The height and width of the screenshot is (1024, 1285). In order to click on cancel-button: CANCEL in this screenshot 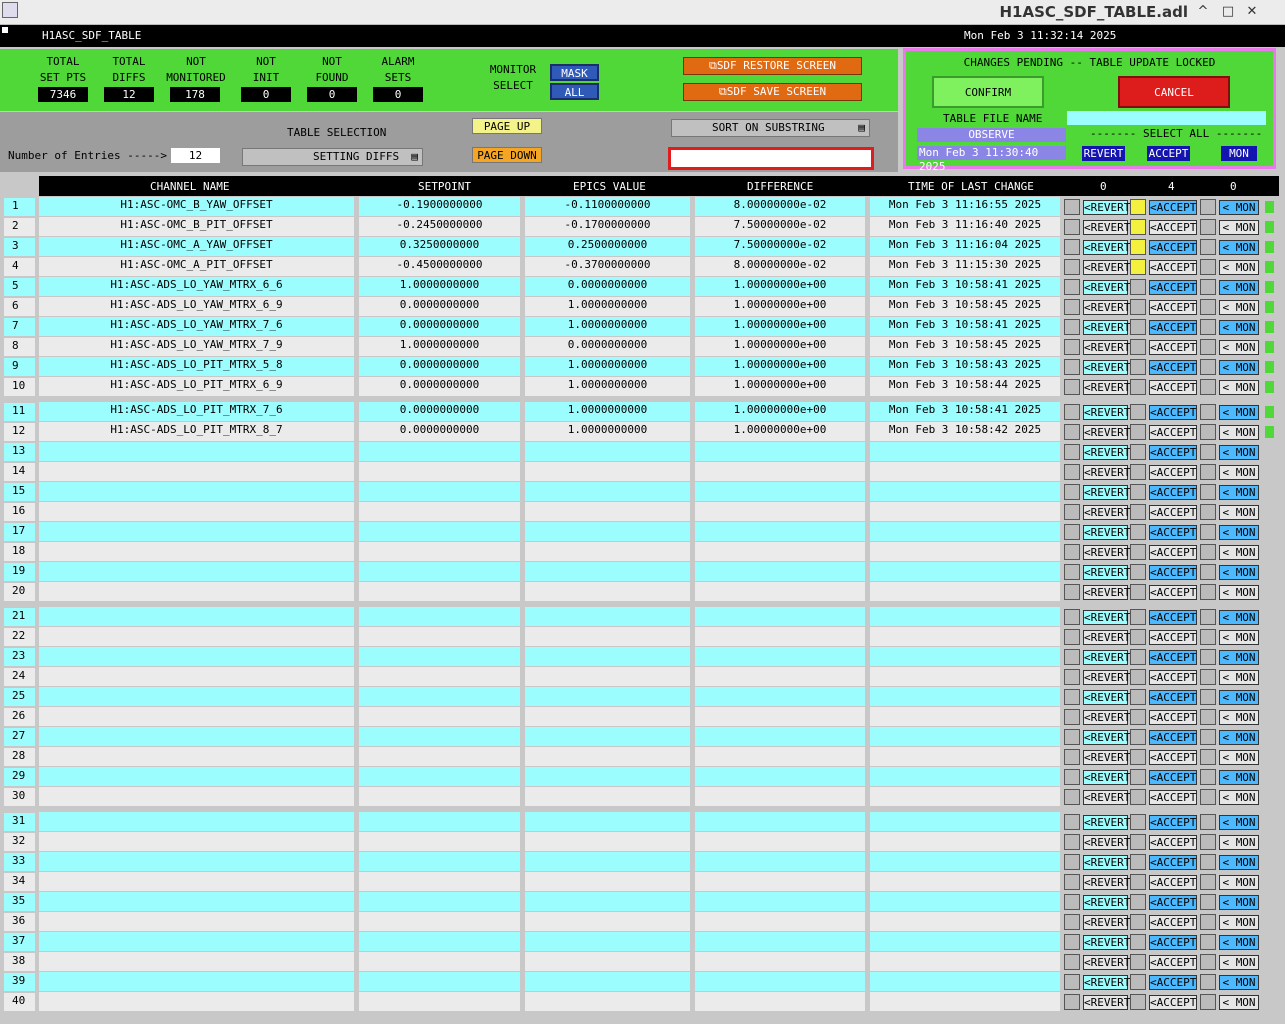, I will do `click(1174, 92)`.